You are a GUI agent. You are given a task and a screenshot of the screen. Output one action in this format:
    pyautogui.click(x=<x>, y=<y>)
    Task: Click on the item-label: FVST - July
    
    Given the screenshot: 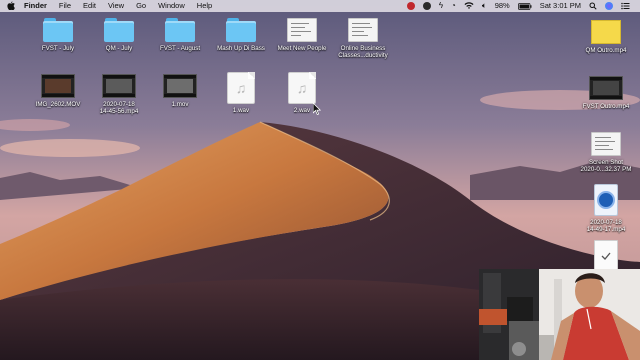 What is the action you would take?
    pyautogui.click(x=58, y=48)
    